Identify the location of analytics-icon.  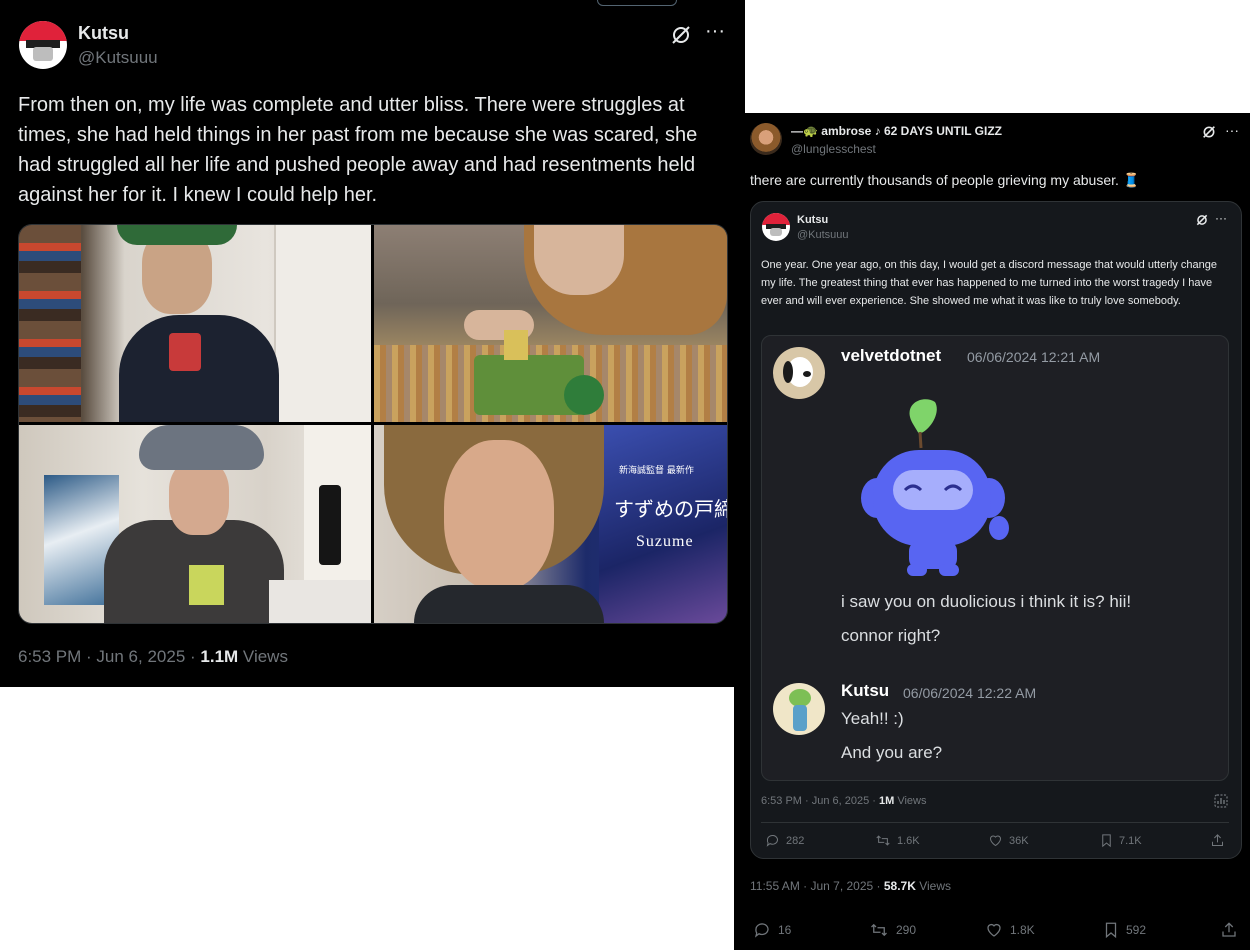
(1221, 801).